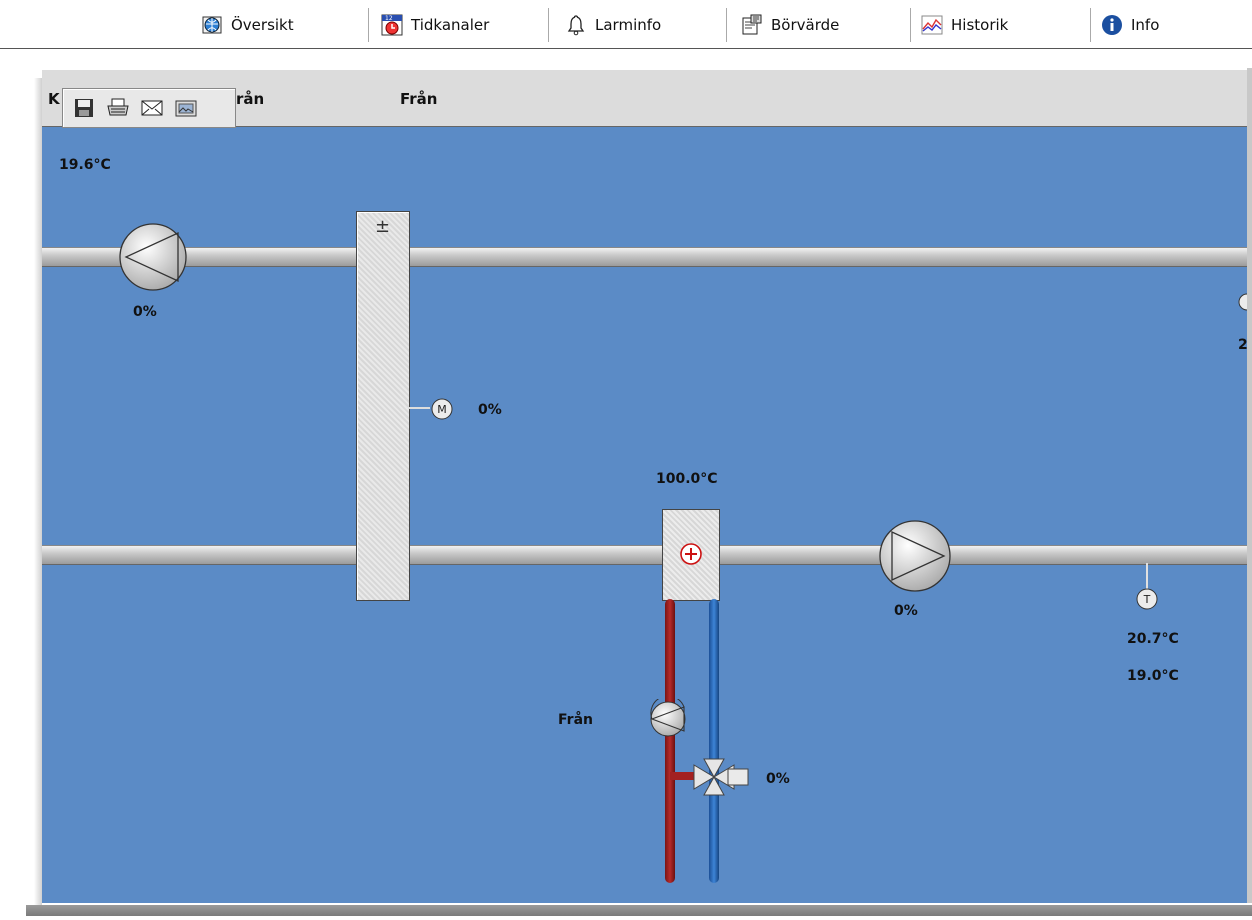 This screenshot has width=1252, height=920. What do you see at coordinates (450, 25) in the screenshot?
I see `menu-tidkanaler-label: Tidkanaler` at bounding box center [450, 25].